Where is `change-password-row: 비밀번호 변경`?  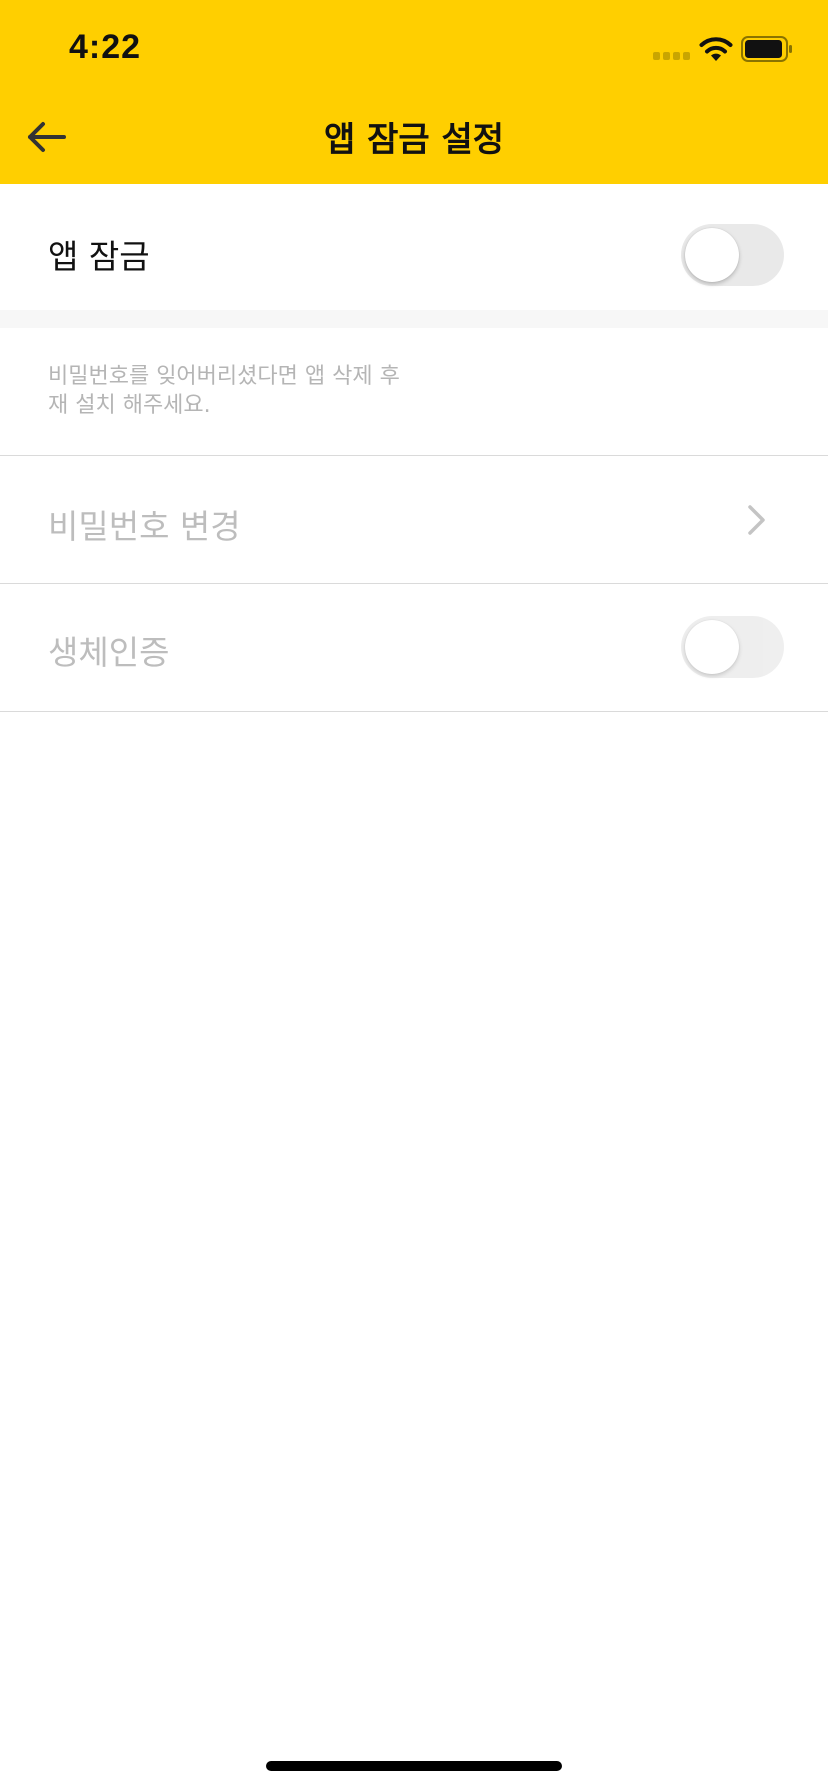
change-password-row: 비밀번호 변경 is located at coordinates (414, 519).